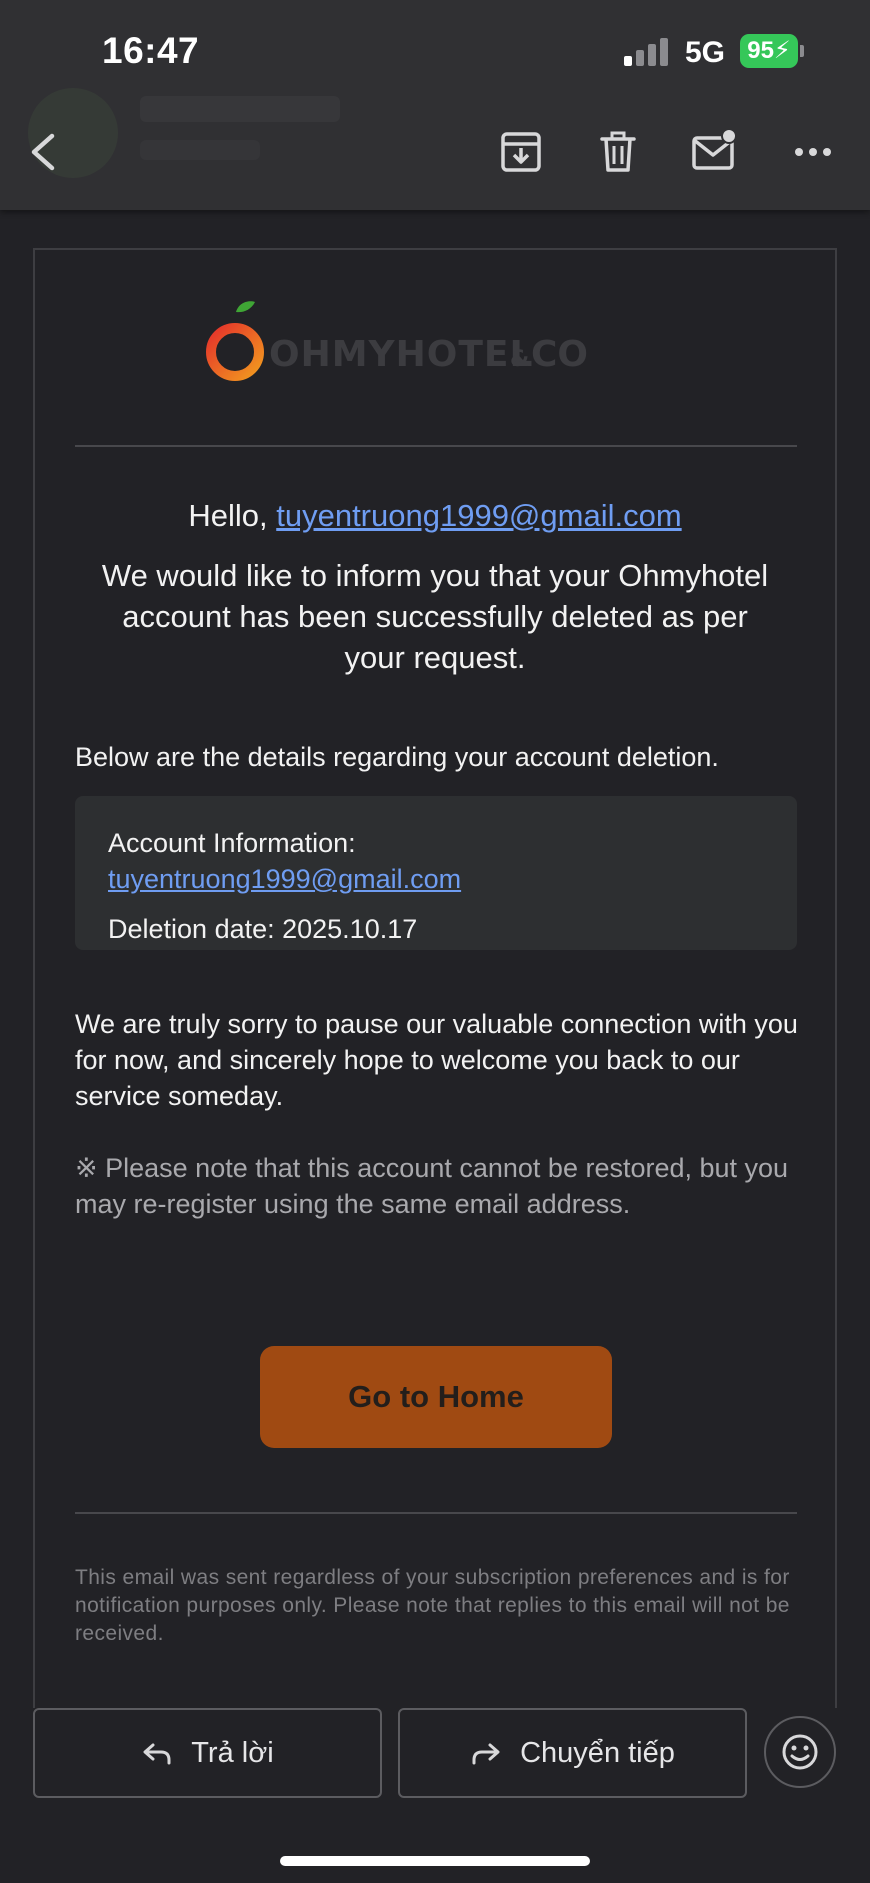  I want to click on battery-indicator: 95⚡, so click(769, 51).